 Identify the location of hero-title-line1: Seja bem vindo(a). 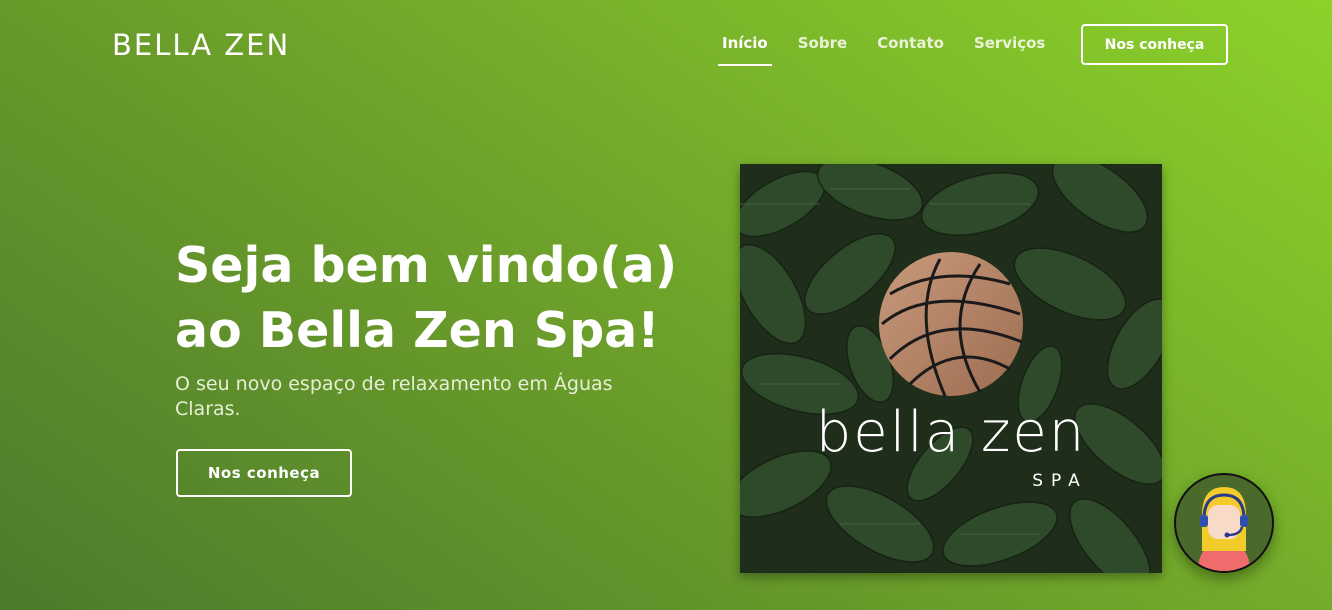
(426, 265).